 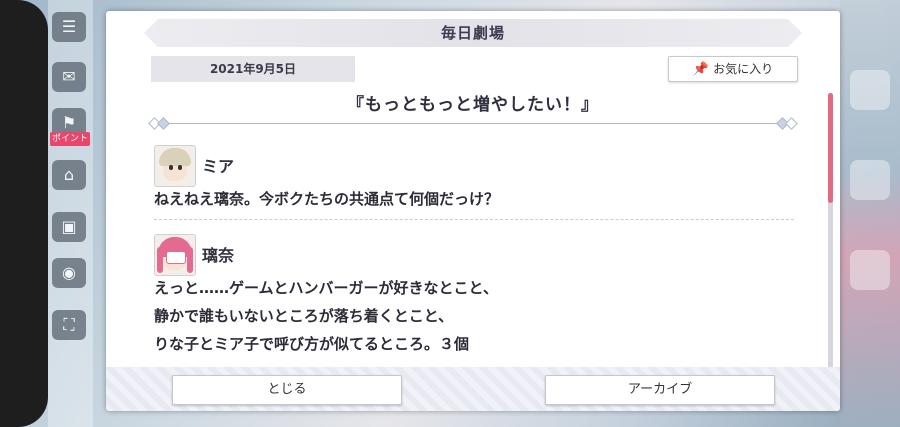 I want to click on dialogue-entry: ミア ねえねえ璃奈。今ボクたちの共通点て何個だっけ？, so click(x=474, y=179).